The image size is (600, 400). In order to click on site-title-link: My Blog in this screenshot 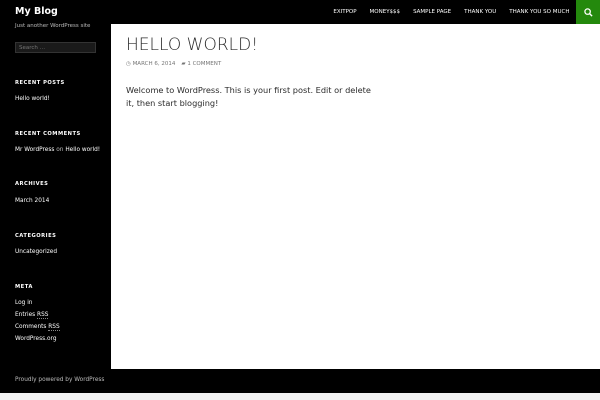, I will do `click(36, 11)`.